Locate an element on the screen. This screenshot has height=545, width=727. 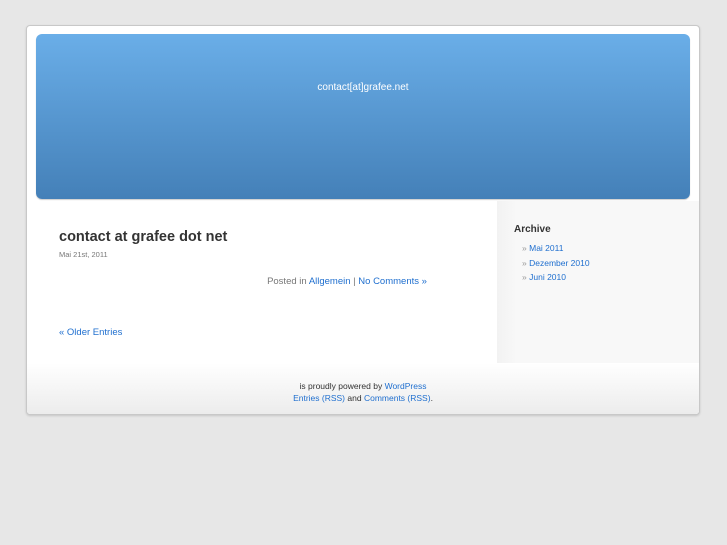
archive-item: » Juni 2010 is located at coordinates (556, 277).